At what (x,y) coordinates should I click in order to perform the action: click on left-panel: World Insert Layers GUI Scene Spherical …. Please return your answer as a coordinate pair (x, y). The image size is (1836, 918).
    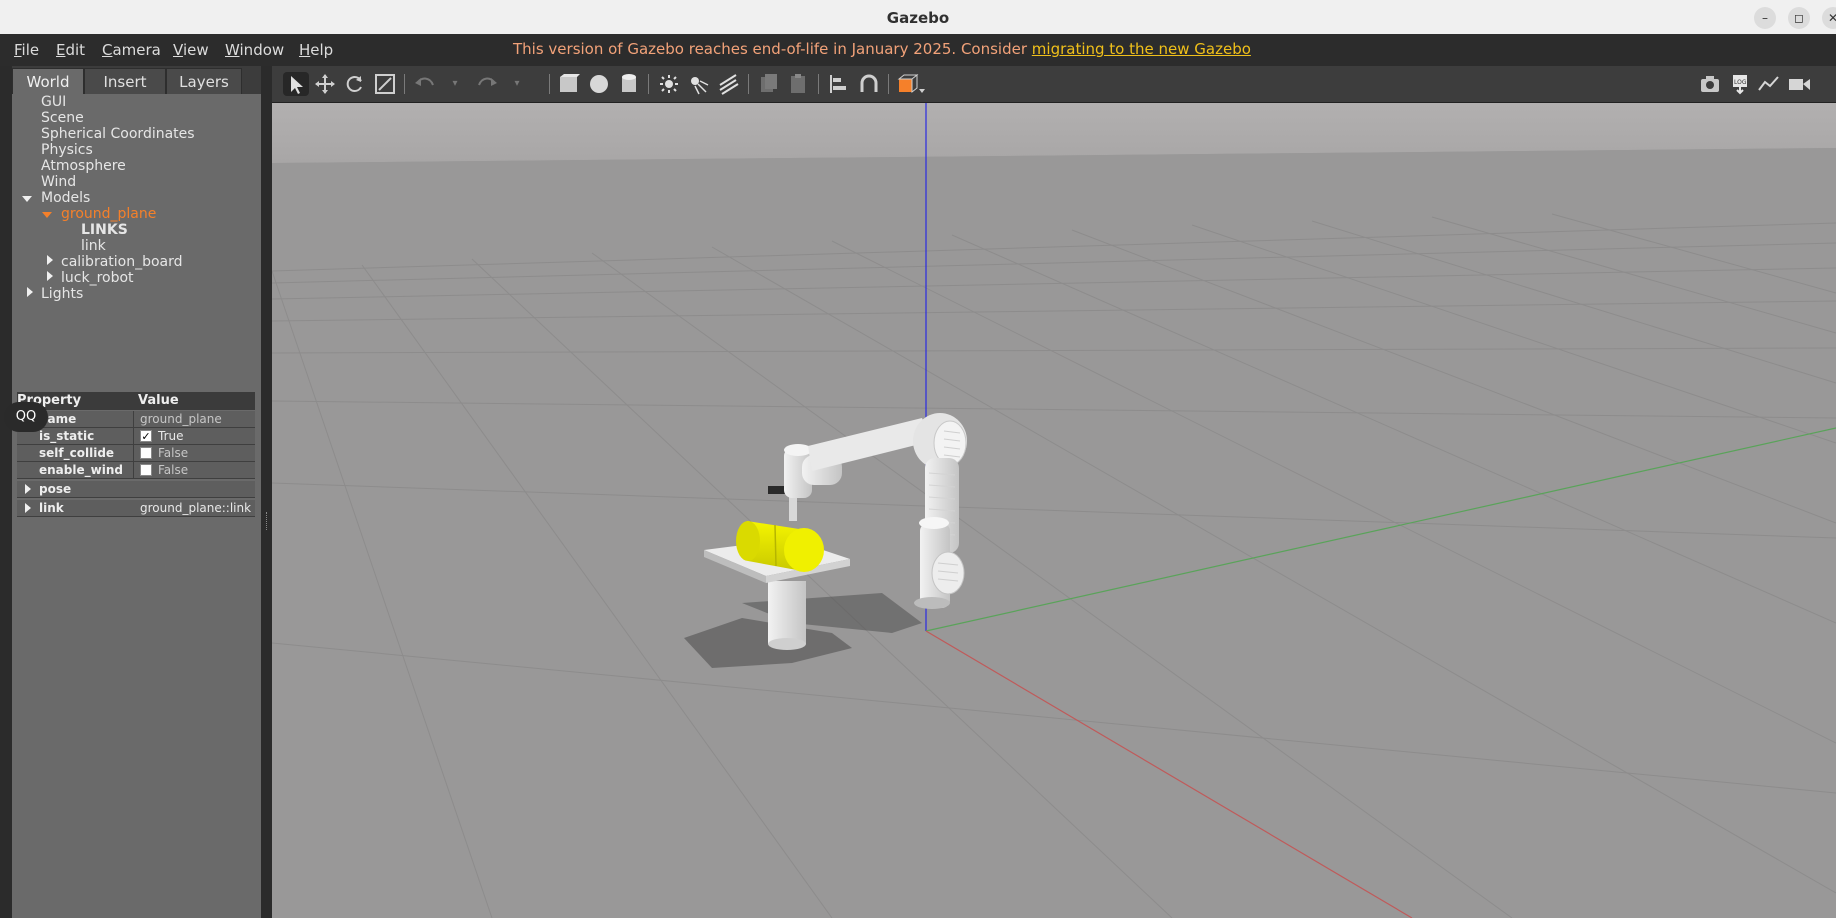
    Looking at the image, I should click on (136, 492).